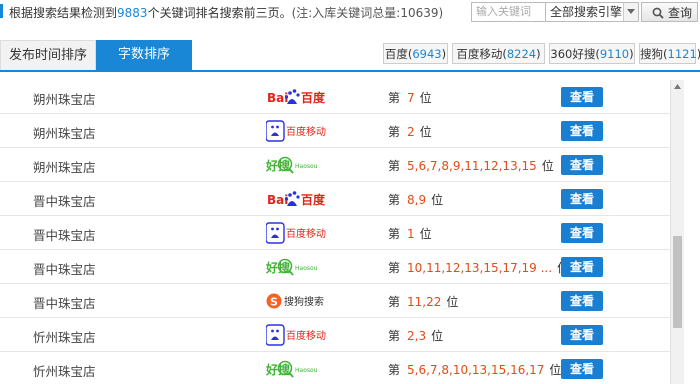 This screenshot has width=700, height=384. I want to click on rank-cell: 第 11,22 位, so click(423, 301).